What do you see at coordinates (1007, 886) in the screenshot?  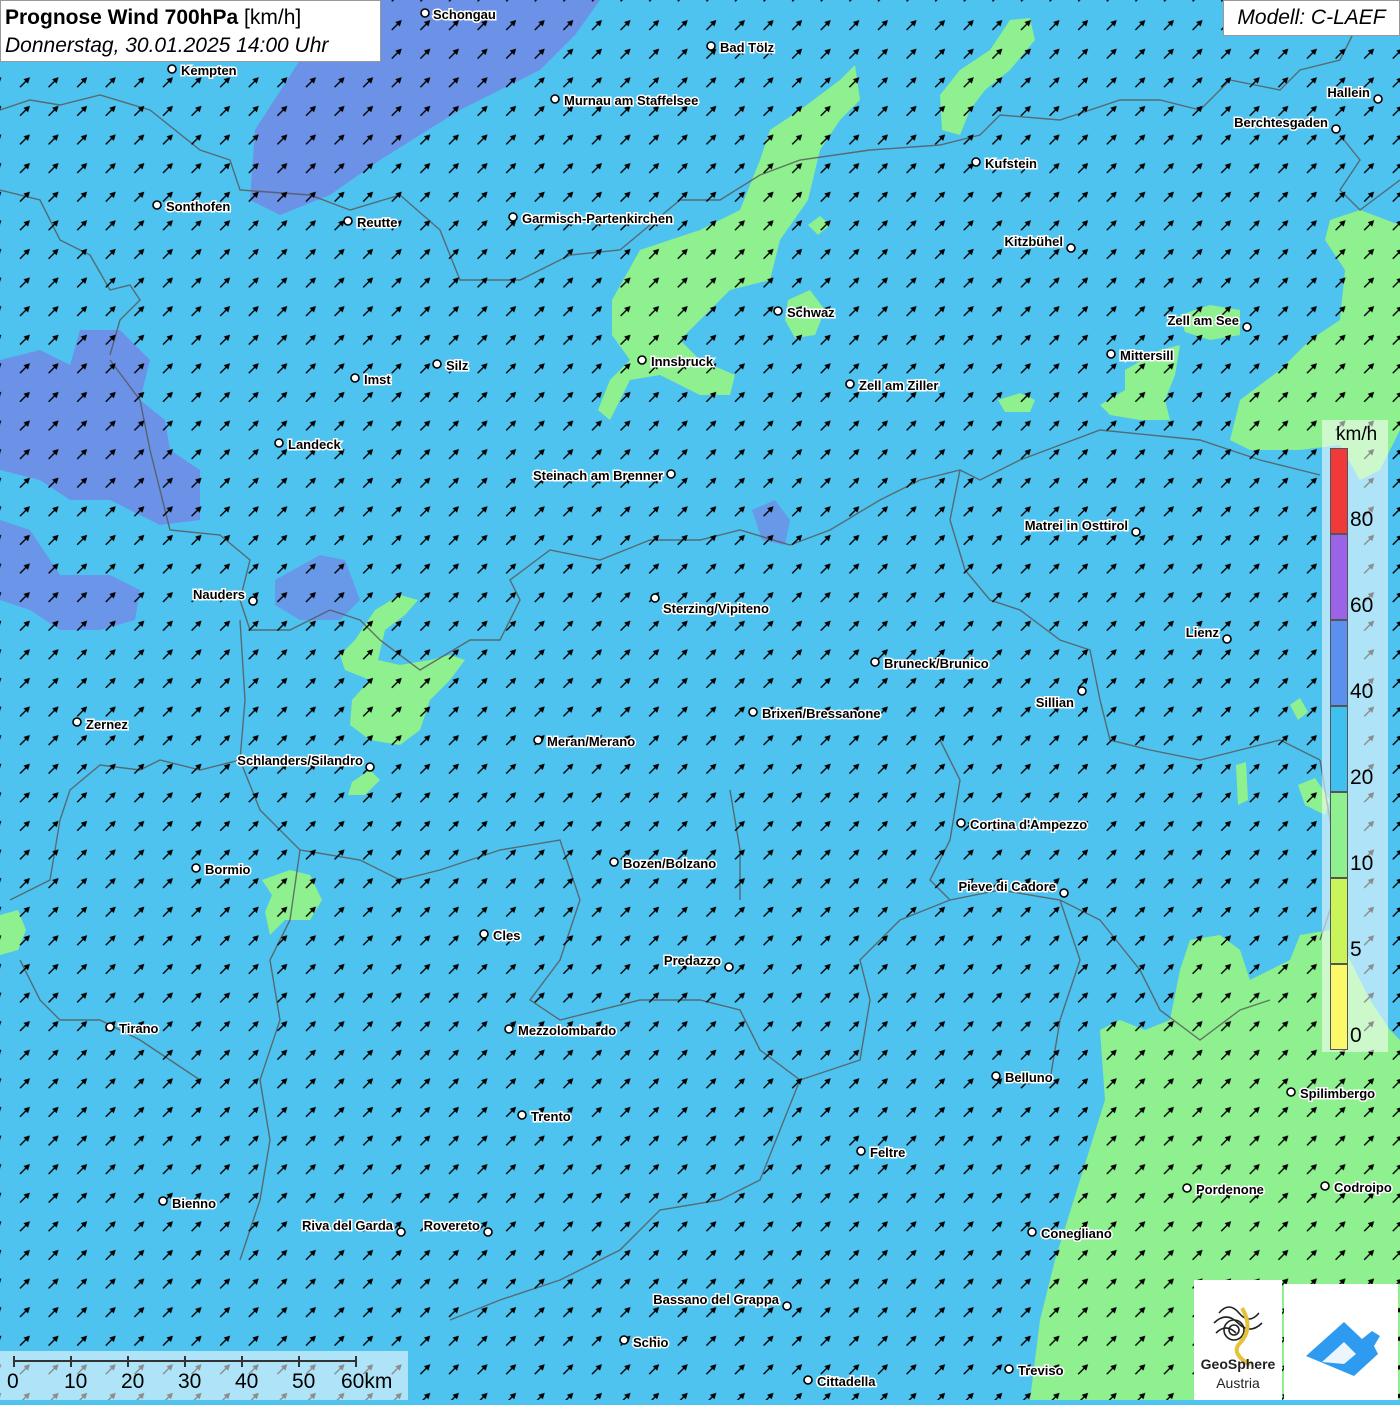 I see `city-label: Pieve di Cadore` at bounding box center [1007, 886].